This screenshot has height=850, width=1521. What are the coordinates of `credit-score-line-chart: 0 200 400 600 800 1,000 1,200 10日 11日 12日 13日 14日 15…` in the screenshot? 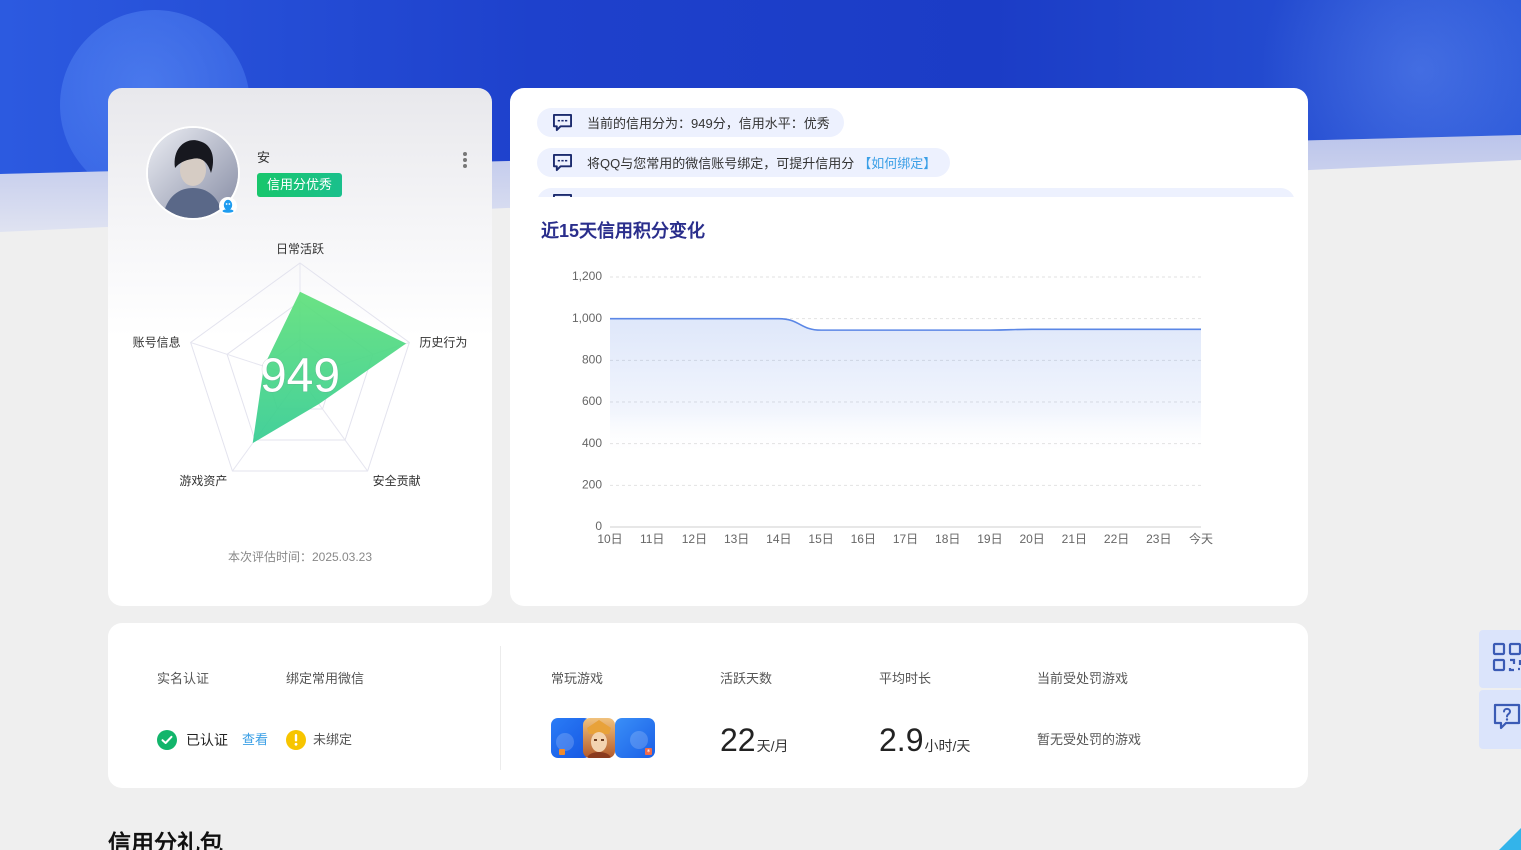 It's located at (892, 407).